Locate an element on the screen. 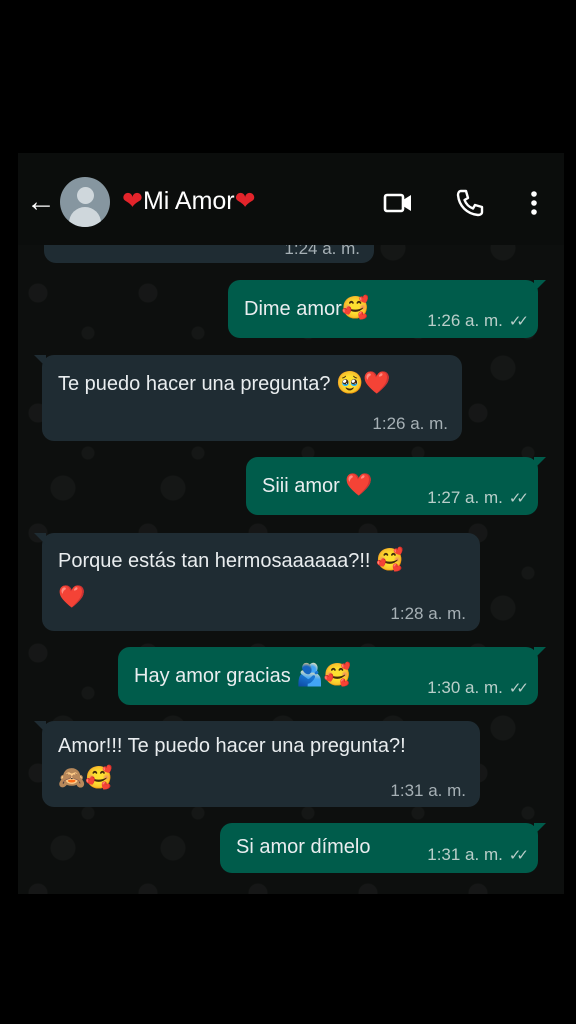  message-text: Si amor dímelo is located at coordinates (303, 847).